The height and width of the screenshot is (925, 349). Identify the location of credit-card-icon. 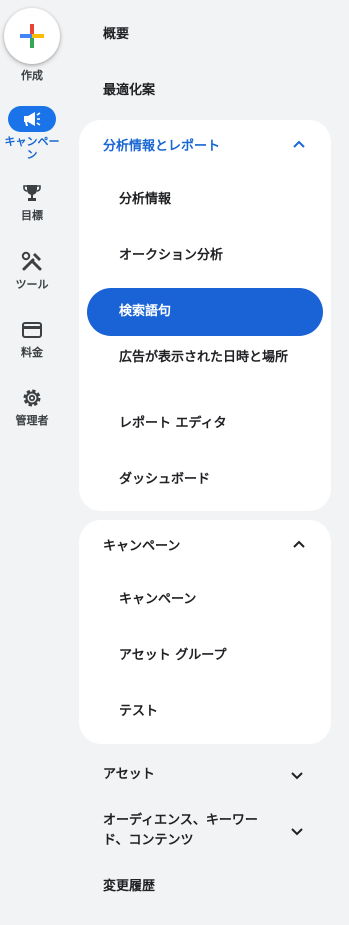
(32, 330).